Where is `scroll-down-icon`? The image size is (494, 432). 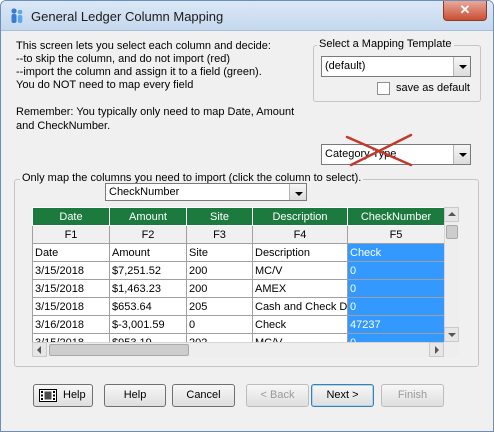
scroll-down-icon is located at coordinates (451, 334).